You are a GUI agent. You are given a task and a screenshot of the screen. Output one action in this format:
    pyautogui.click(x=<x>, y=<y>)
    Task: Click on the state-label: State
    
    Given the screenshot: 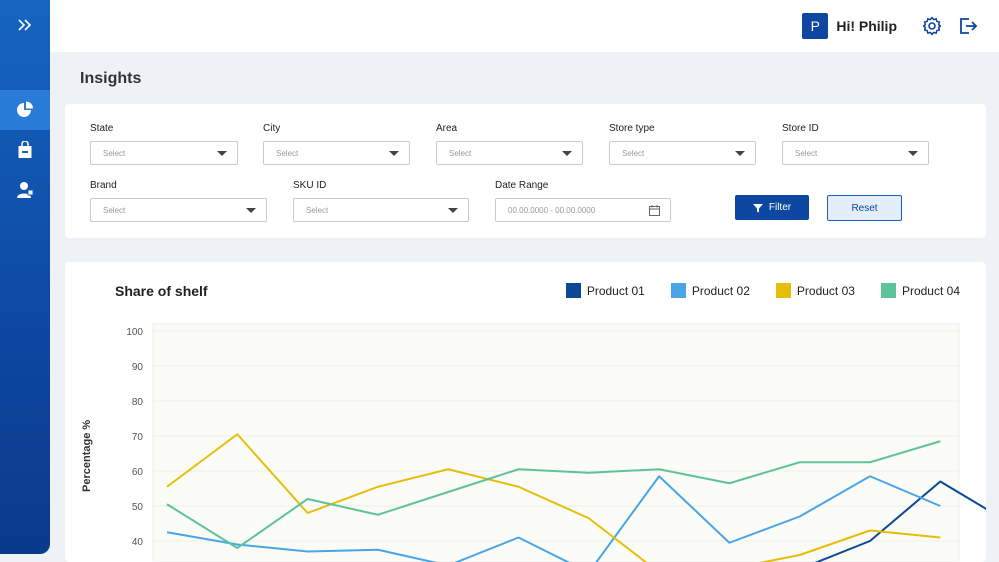 What is the action you would take?
    pyautogui.click(x=102, y=128)
    